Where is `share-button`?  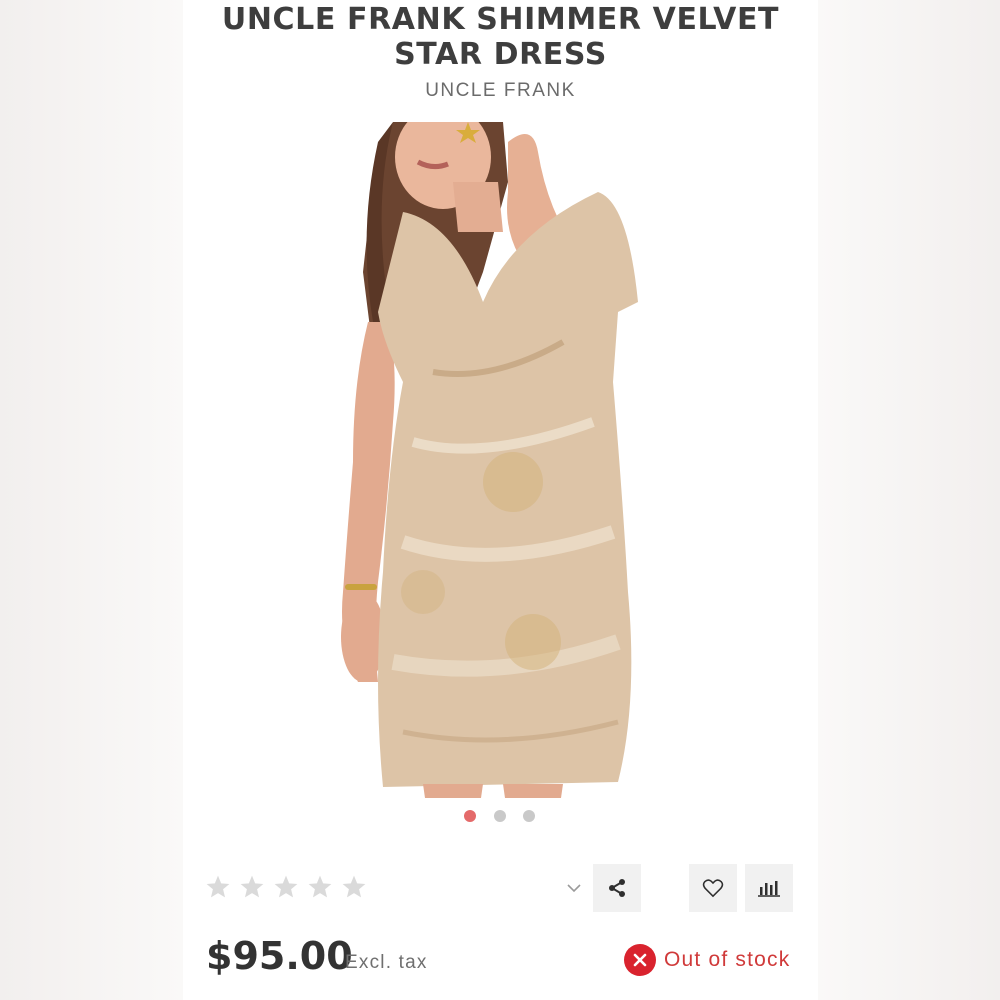
share-button is located at coordinates (617, 888).